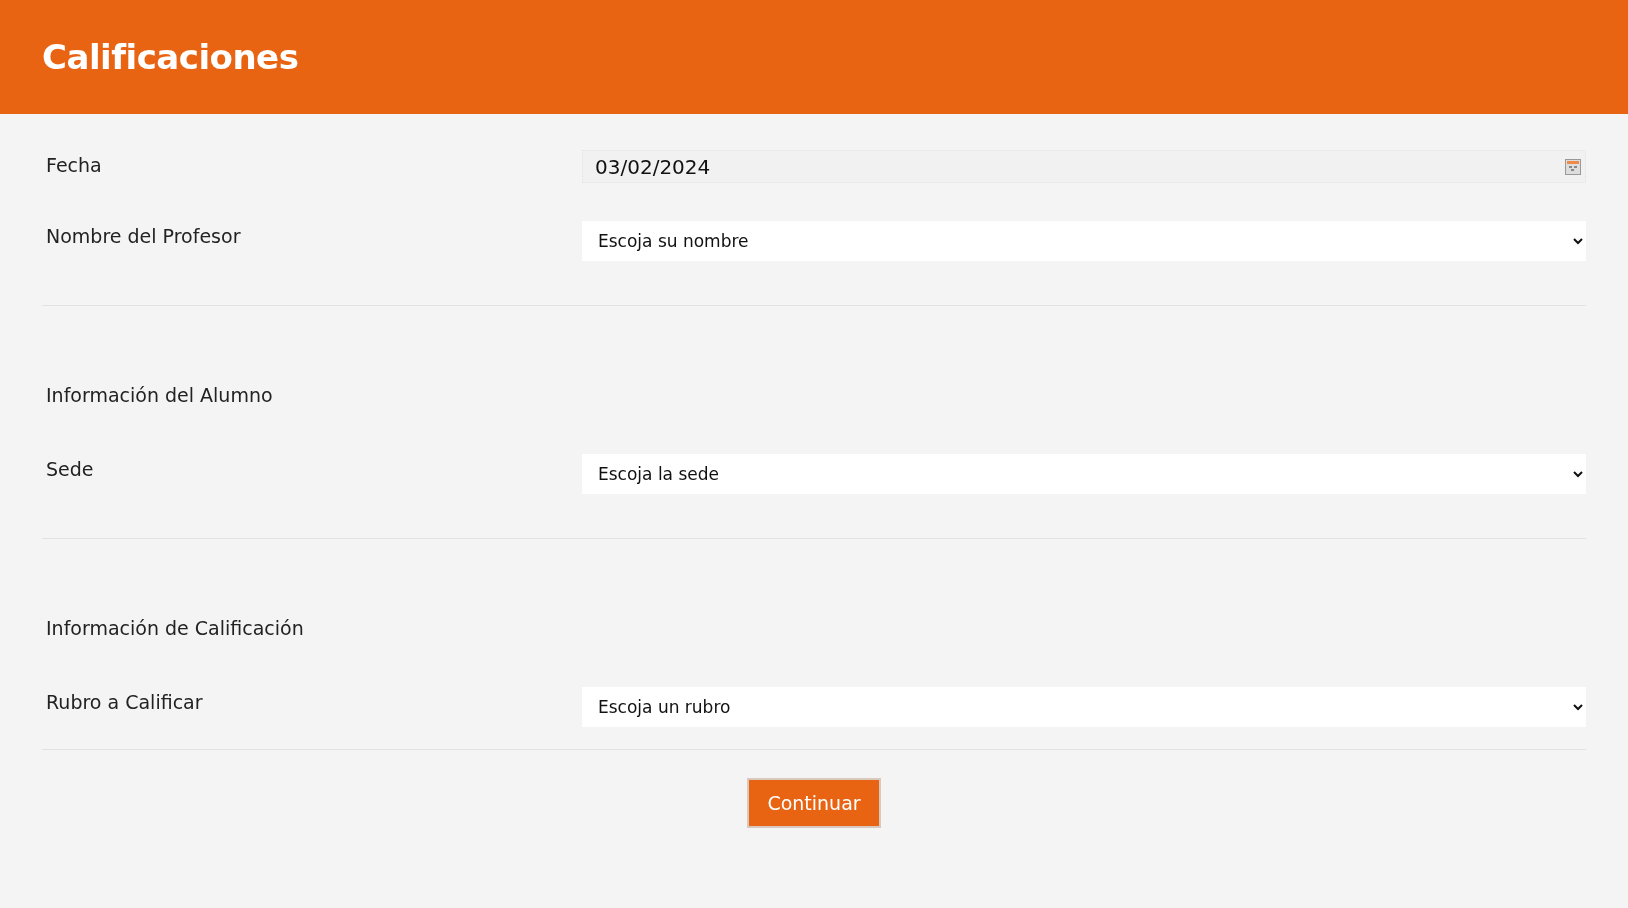 The width and height of the screenshot is (1628, 908). I want to click on page-title: Calificaciones, so click(170, 57).